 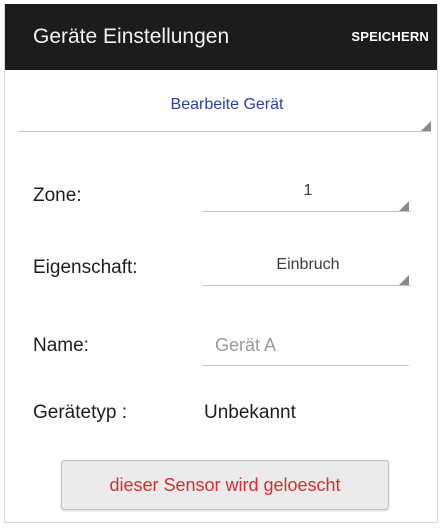 I want to click on name-input, so click(x=306, y=346).